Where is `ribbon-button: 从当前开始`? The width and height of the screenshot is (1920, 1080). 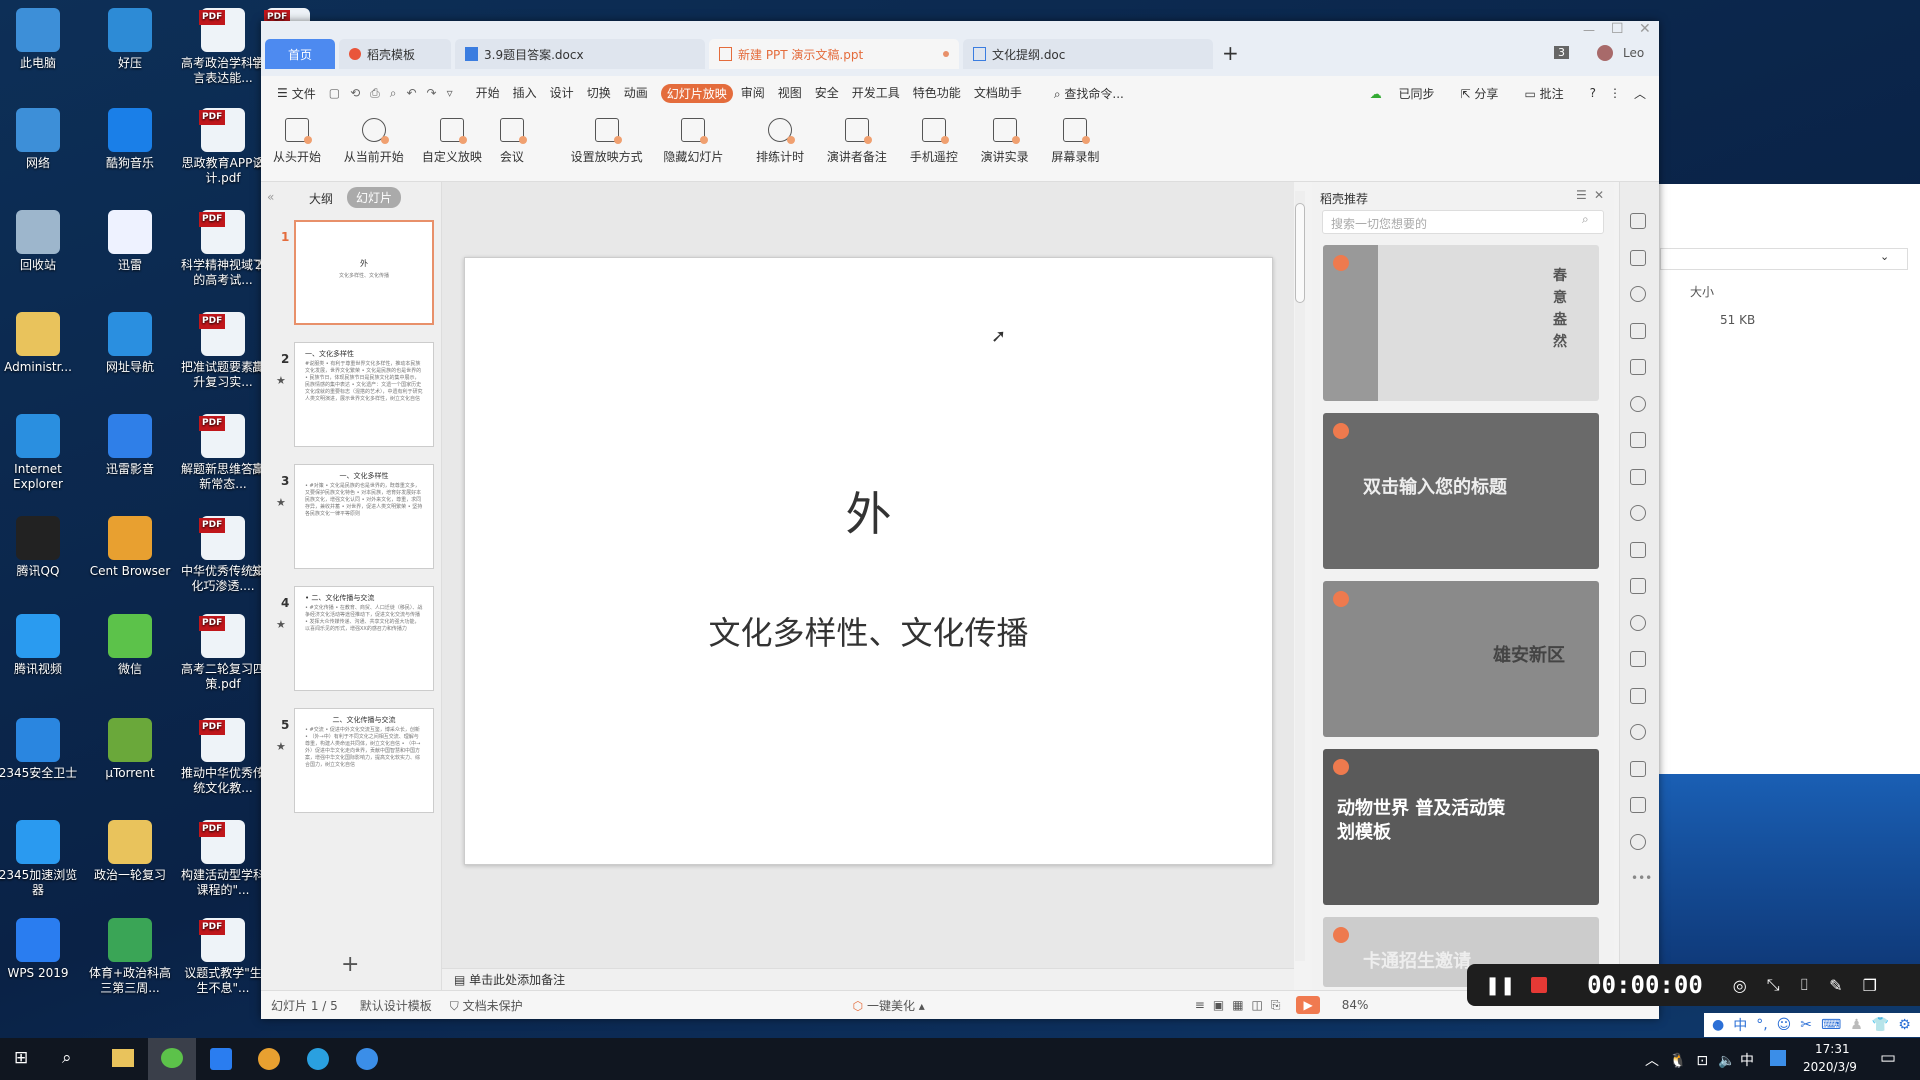
ribbon-button: 从当前开始 is located at coordinates (374, 141).